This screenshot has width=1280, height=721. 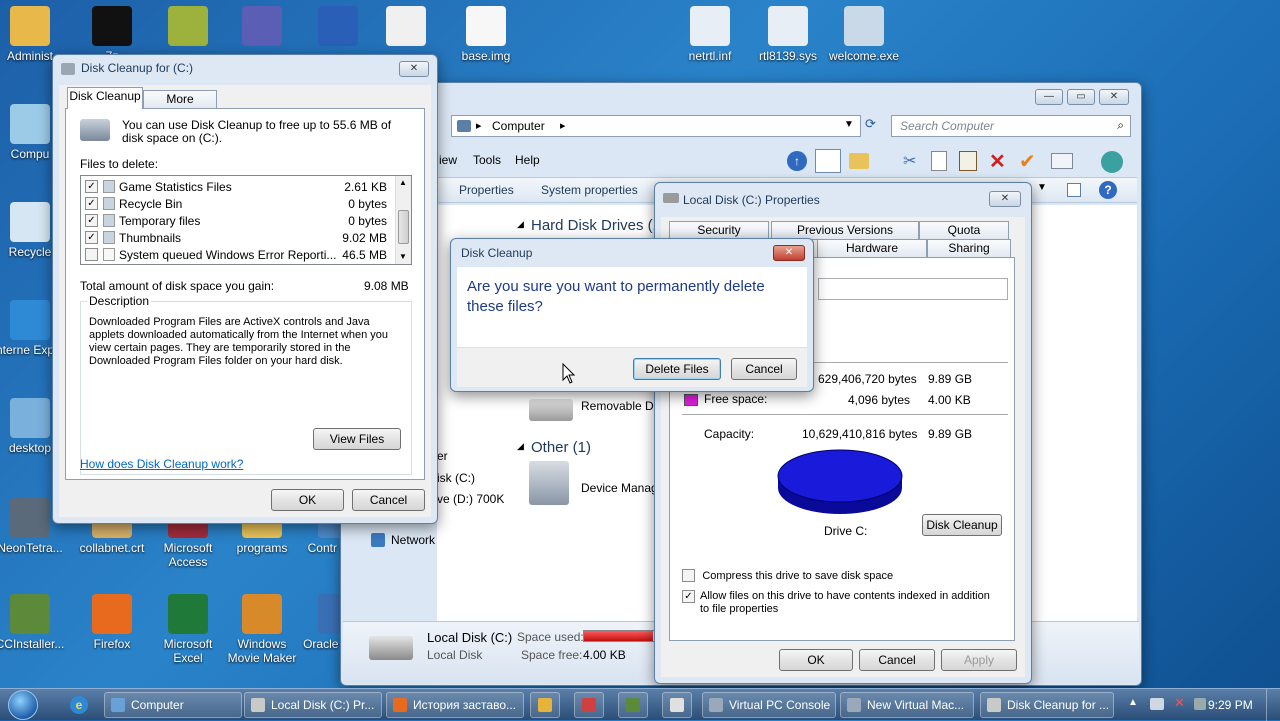 What do you see at coordinates (357, 439) in the screenshot?
I see `view-files-button: View Files` at bounding box center [357, 439].